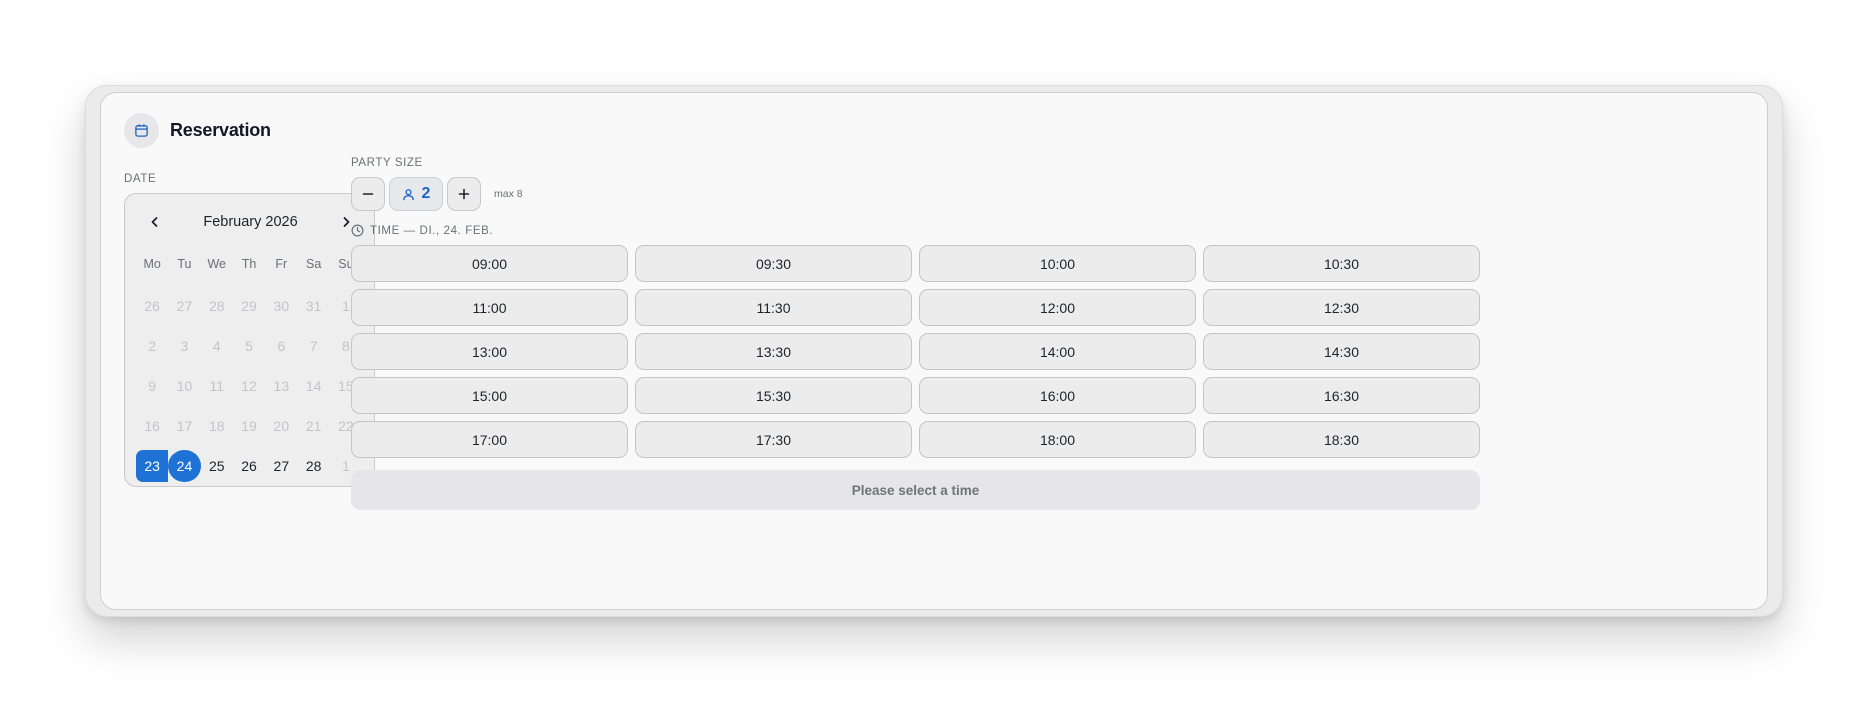  I want to click on date-label: DATE, so click(140, 179).